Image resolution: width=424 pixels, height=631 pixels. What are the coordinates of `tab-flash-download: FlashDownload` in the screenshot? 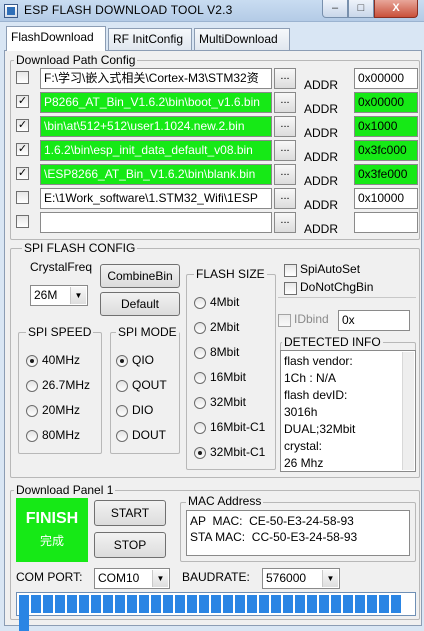 It's located at (56, 38).